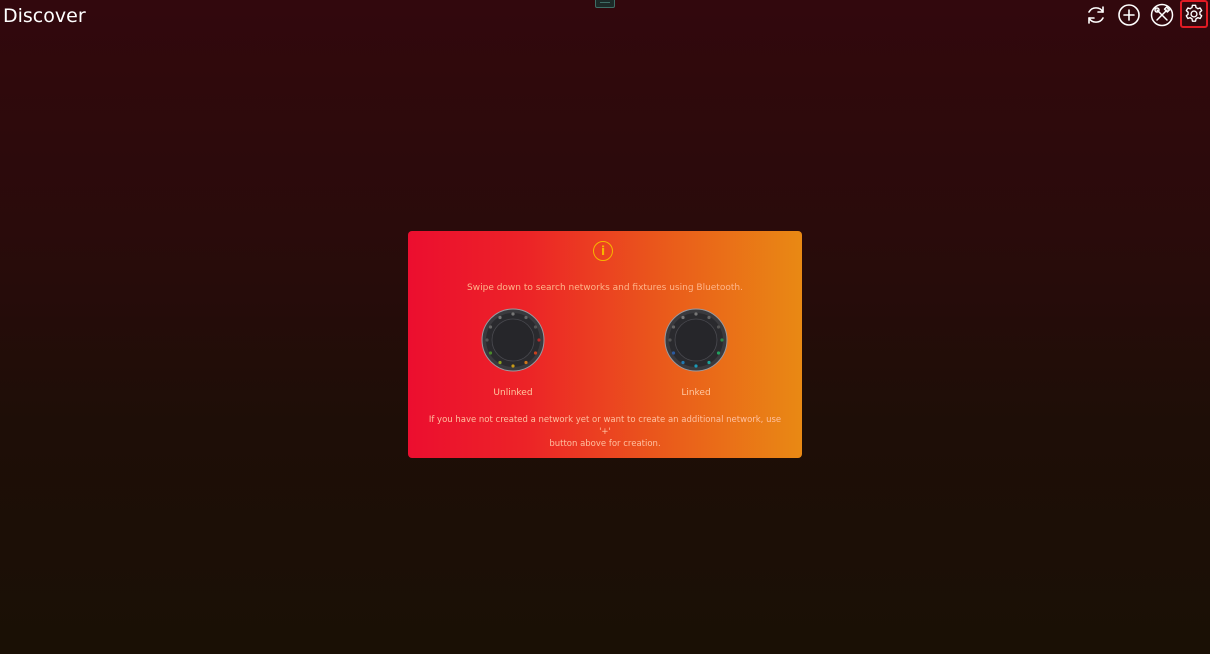 This screenshot has width=1210, height=654. I want to click on unlinked-label: Unlinked, so click(513, 393).